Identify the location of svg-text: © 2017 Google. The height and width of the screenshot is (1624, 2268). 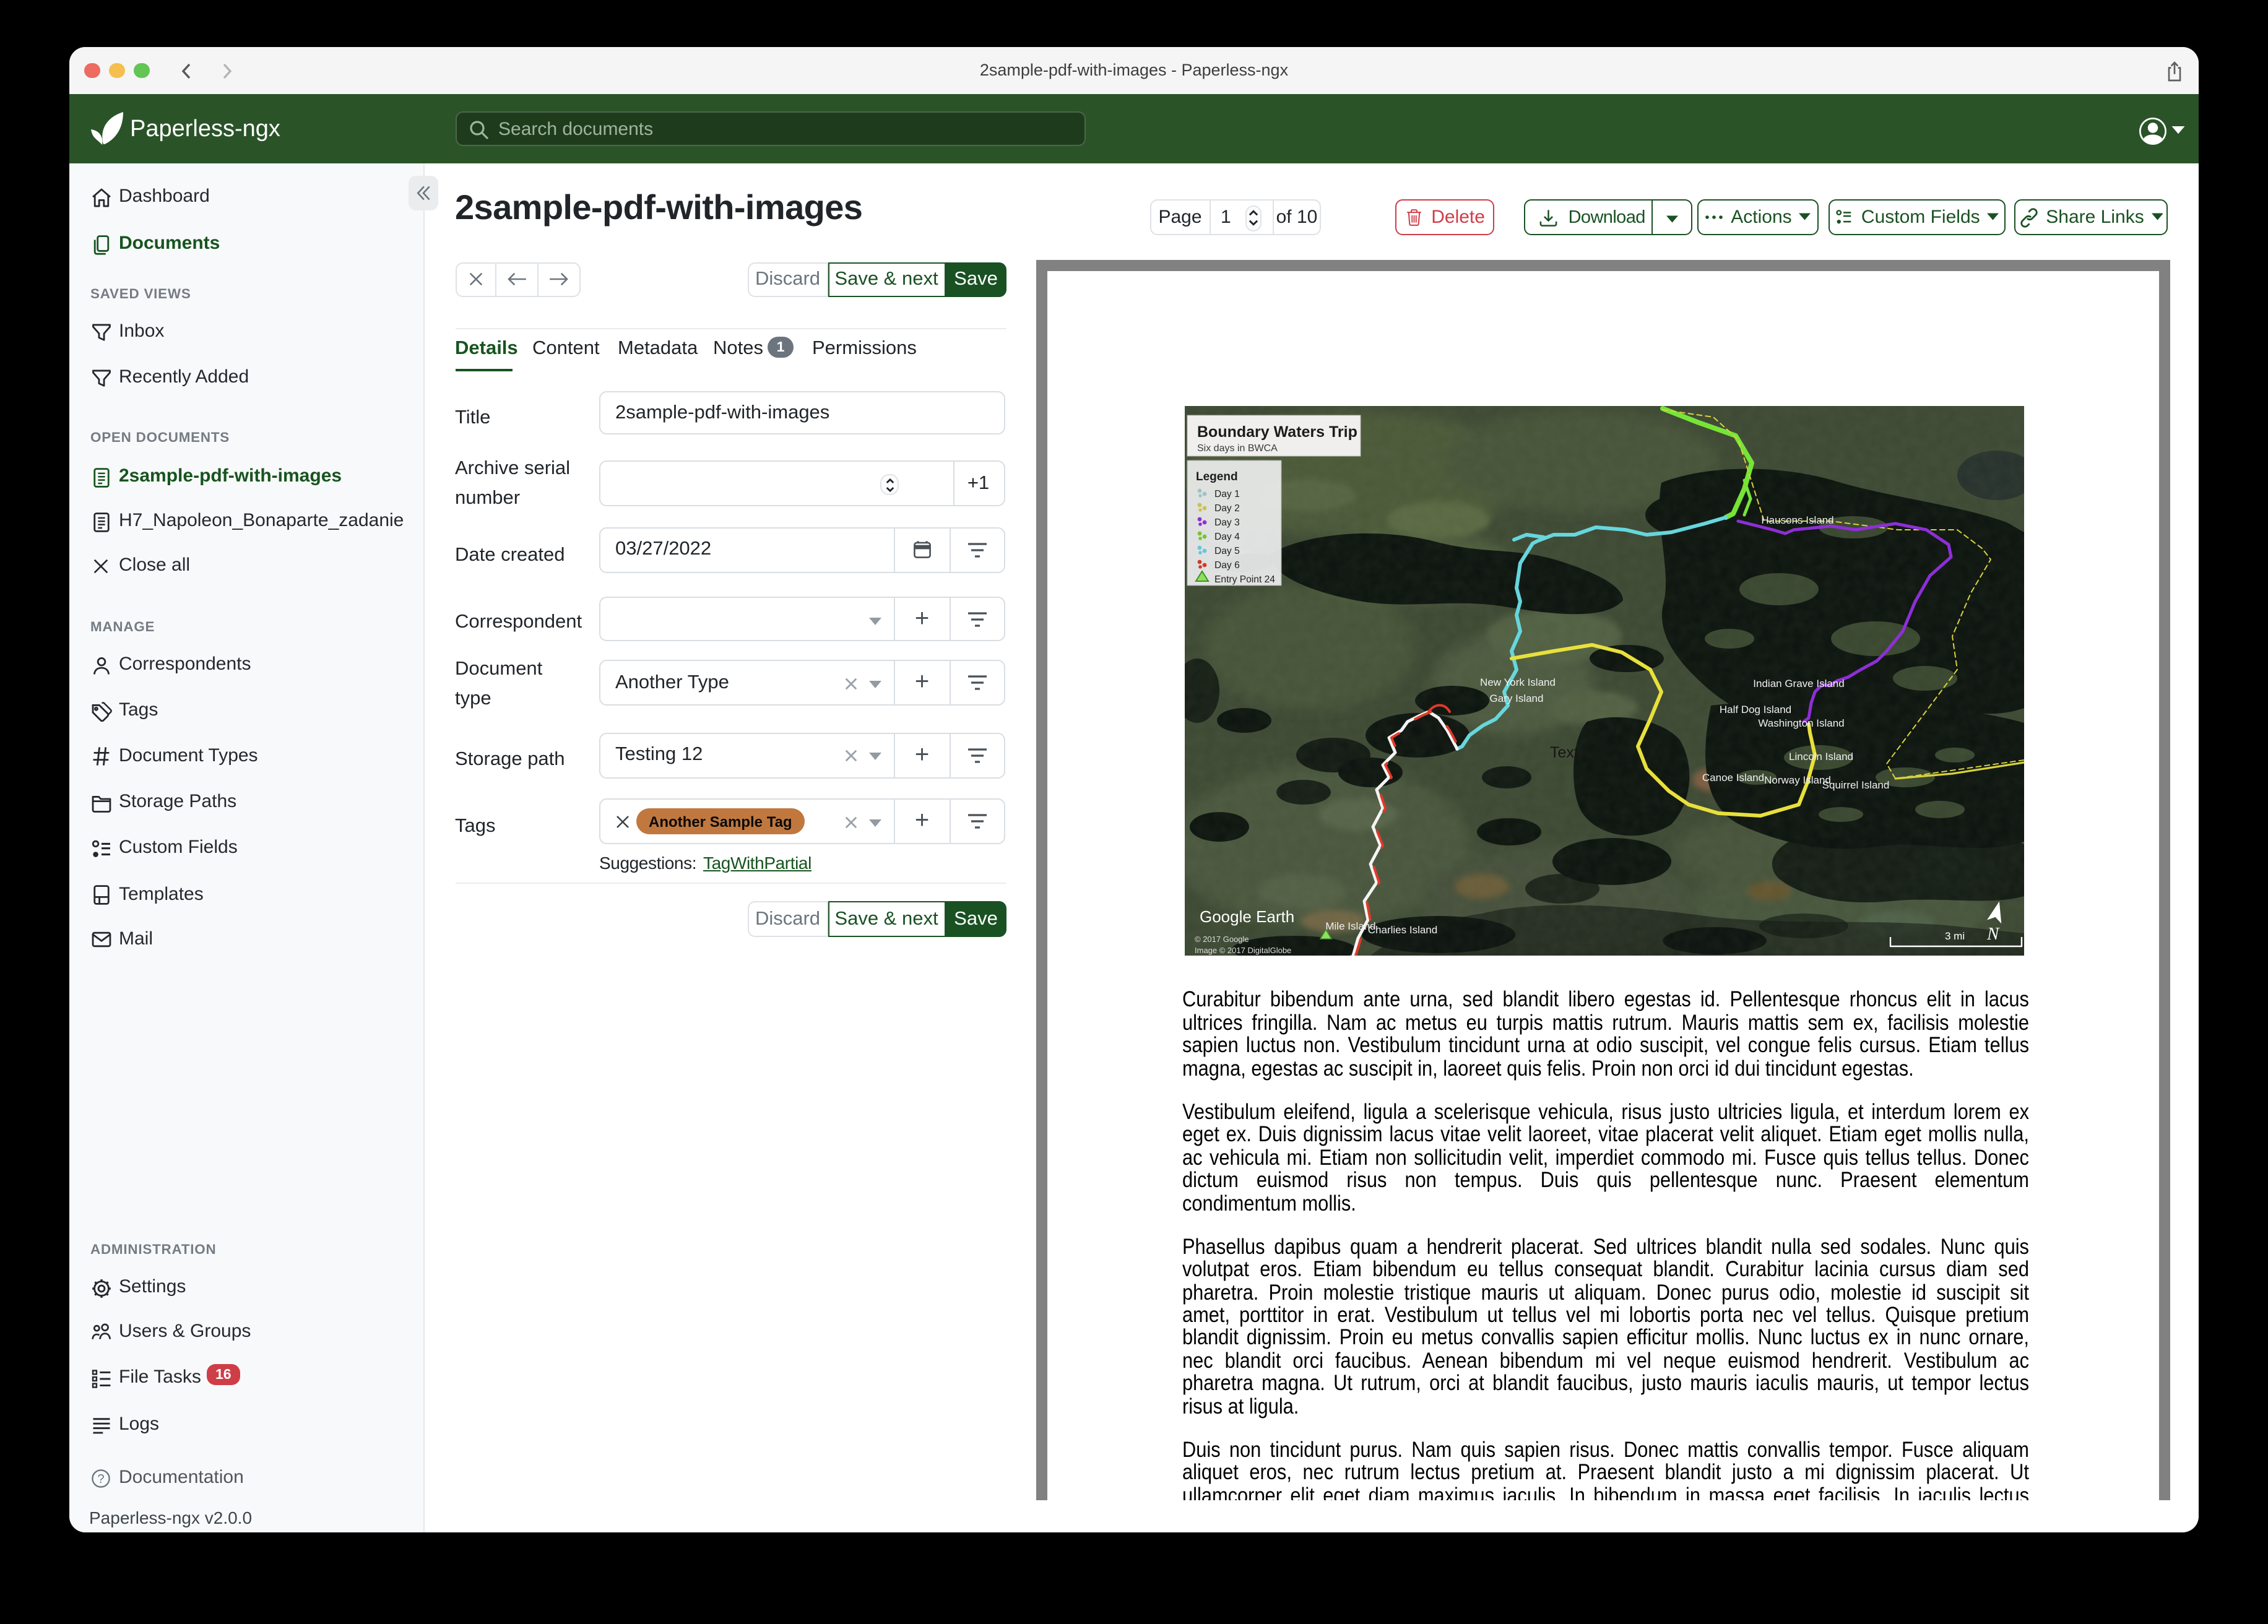
(1222, 939).